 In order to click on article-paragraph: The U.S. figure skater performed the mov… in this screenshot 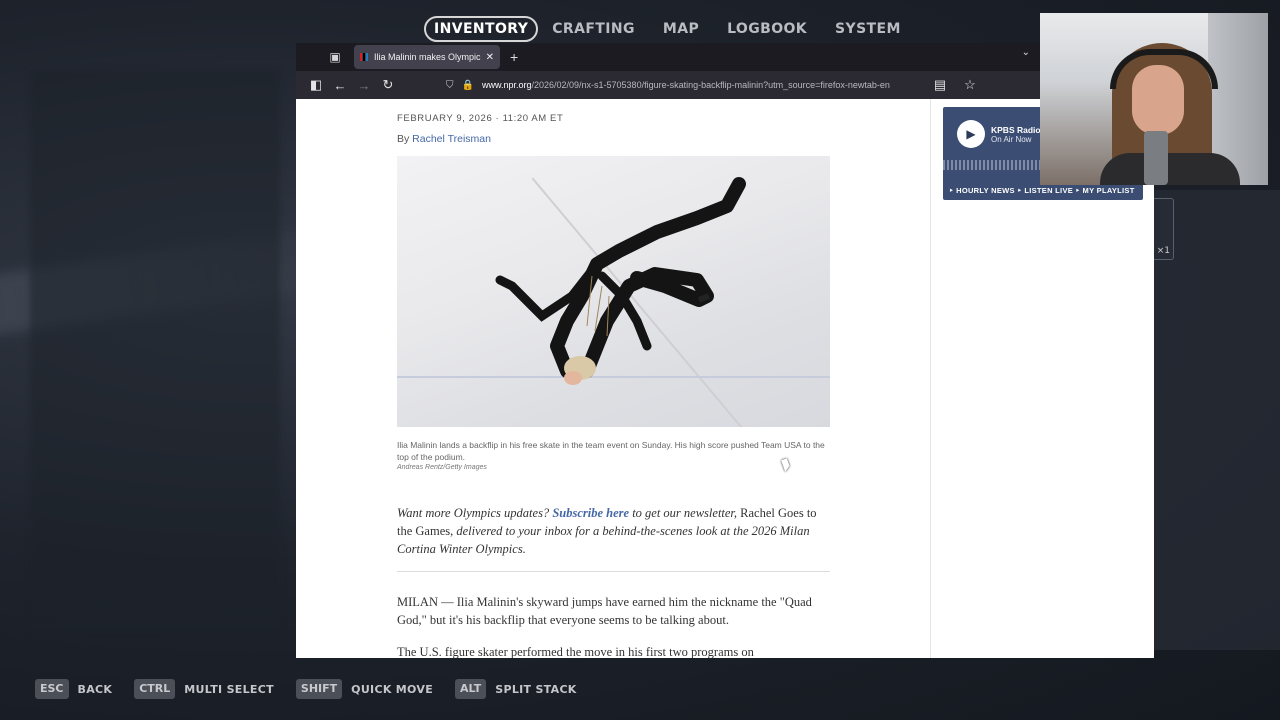, I will do `click(575, 651)`.